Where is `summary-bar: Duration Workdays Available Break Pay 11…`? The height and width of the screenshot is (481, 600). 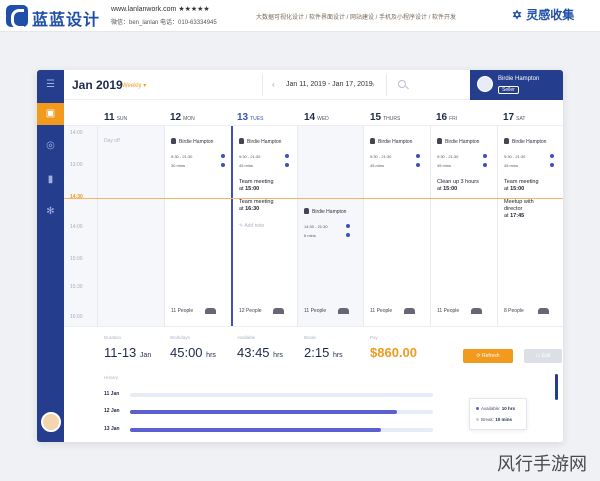
summary-bar: Duration Workdays Available Break Pay 11… is located at coordinates (313, 348).